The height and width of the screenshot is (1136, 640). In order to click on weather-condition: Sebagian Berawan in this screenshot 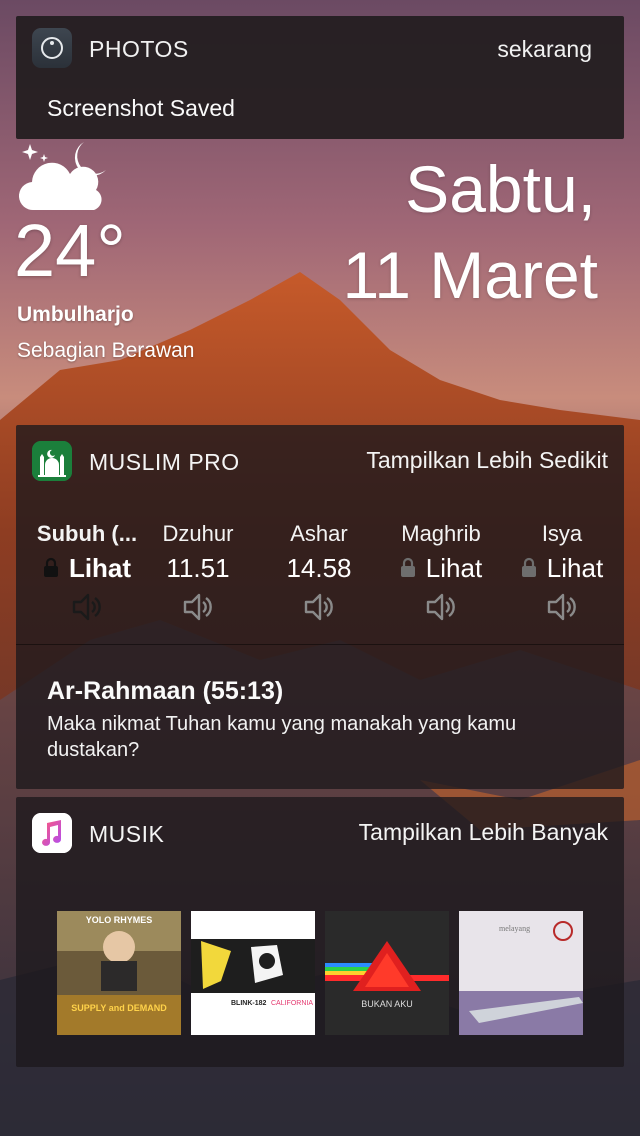, I will do `click(106, 350)`.